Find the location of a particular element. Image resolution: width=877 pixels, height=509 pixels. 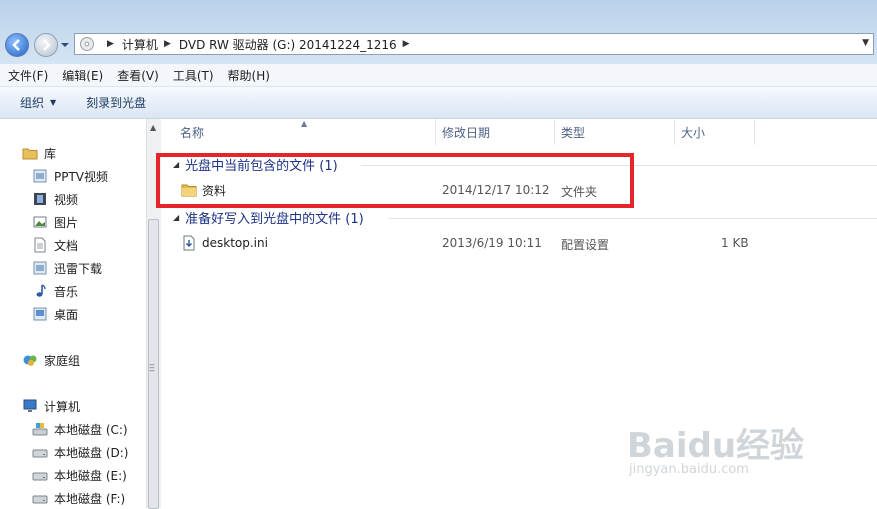

ini-file-icon is located at coordinates (189, 243).